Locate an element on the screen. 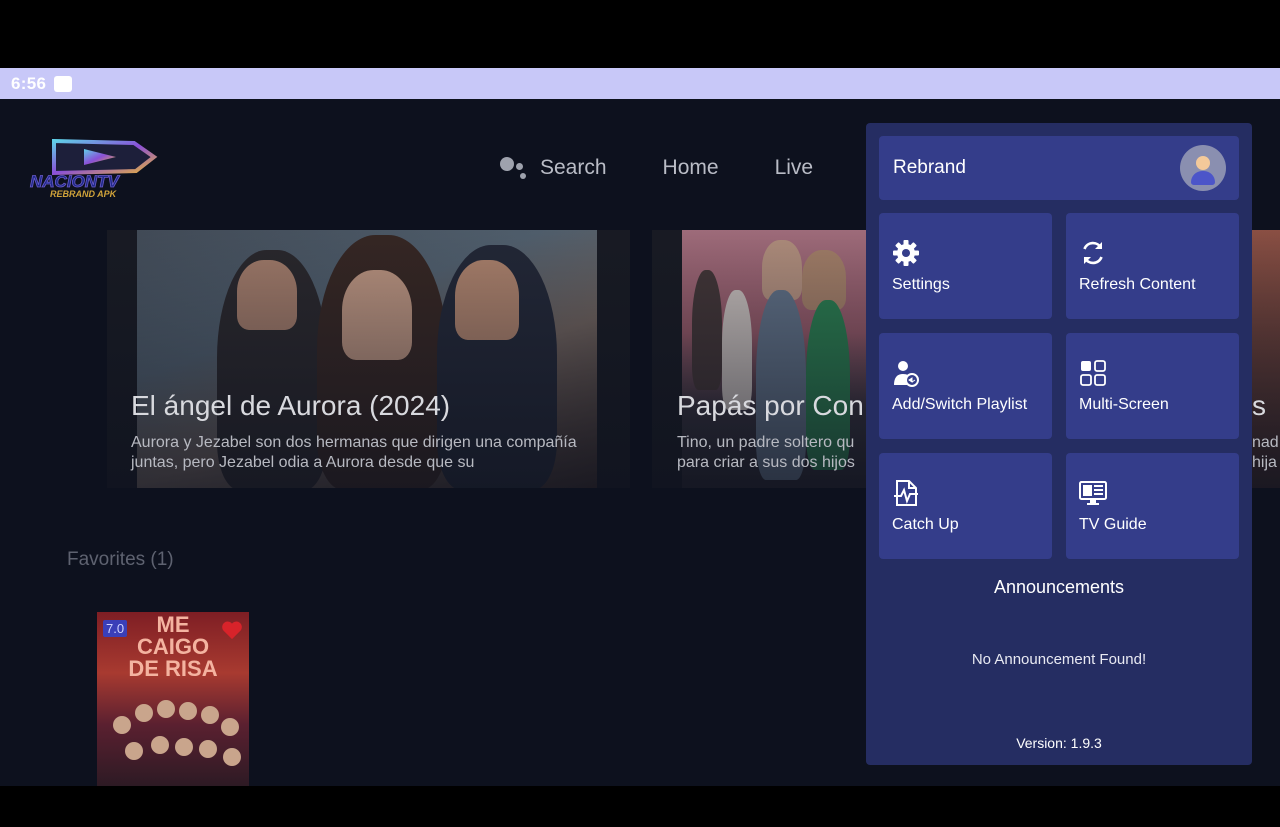 The image size is (1280, 827). hero-title: El ángel de Aurora (2024) is located at coordinates (291, 405).